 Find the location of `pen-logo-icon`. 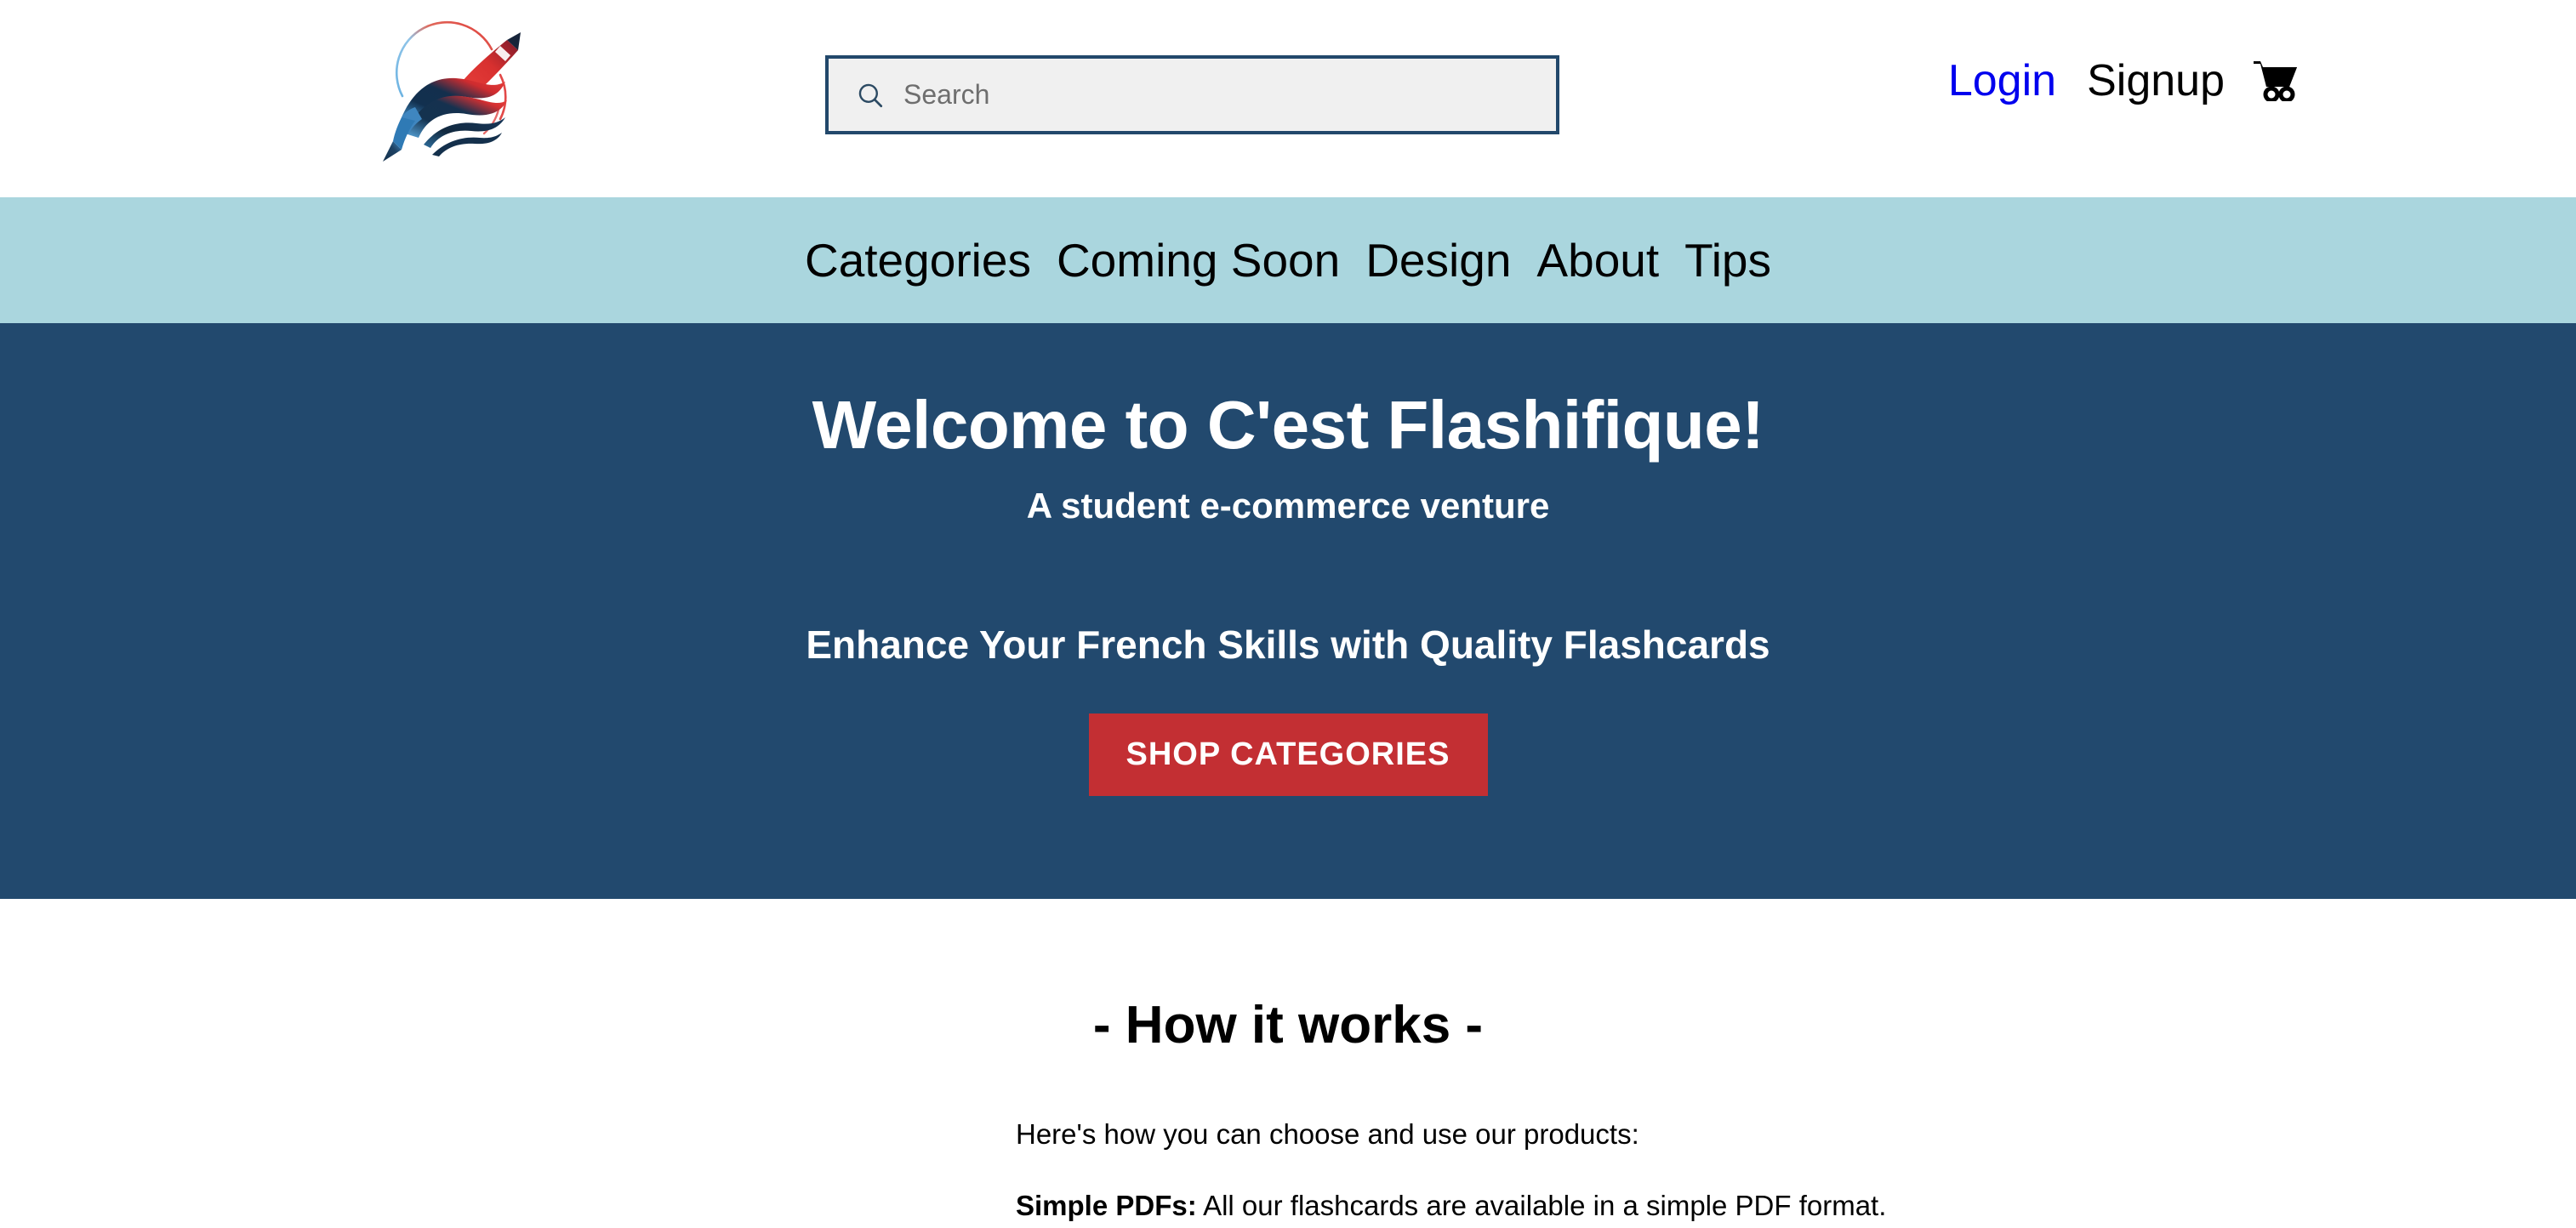

pen-logo-icon is located at coordinates (452, 91).